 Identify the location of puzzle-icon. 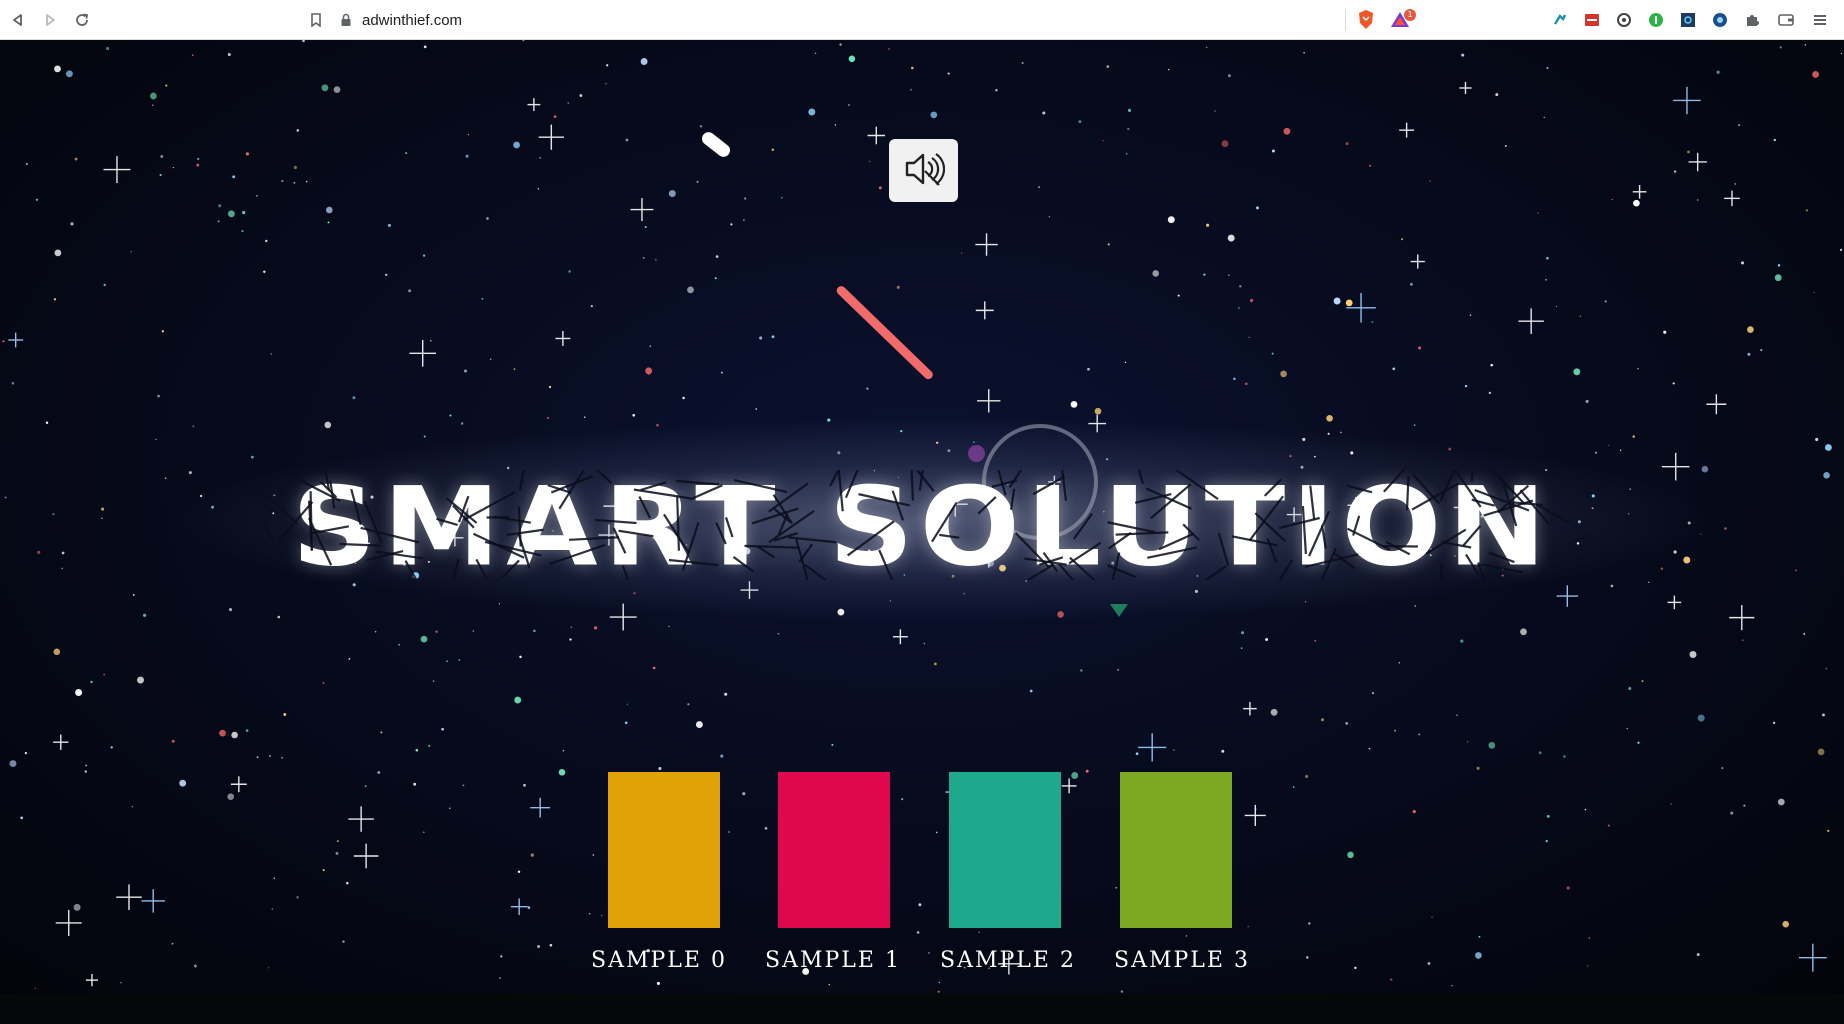
(1752, 20).